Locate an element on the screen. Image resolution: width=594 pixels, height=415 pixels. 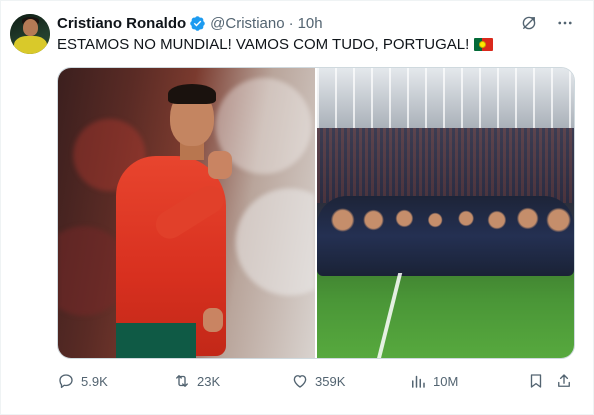
grok-icon is located at coordinates (529, 23).